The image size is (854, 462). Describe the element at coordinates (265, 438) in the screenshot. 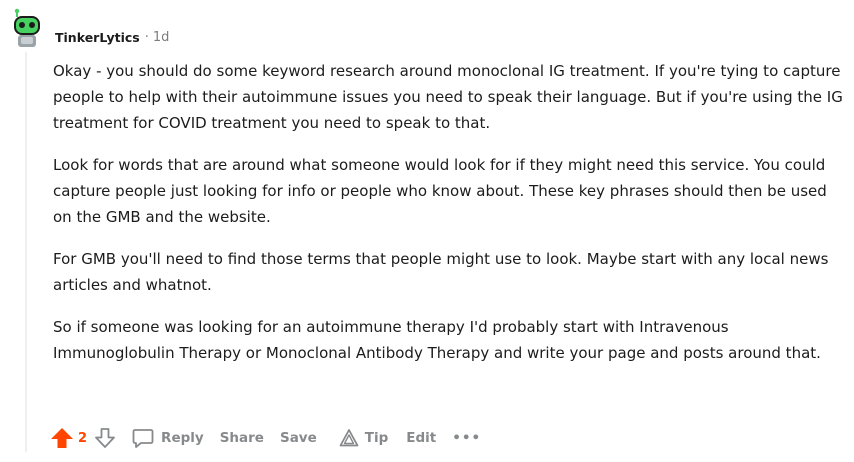

I see `comment-actions: 2 Reply Share Save Tip Edit •••` at that location.